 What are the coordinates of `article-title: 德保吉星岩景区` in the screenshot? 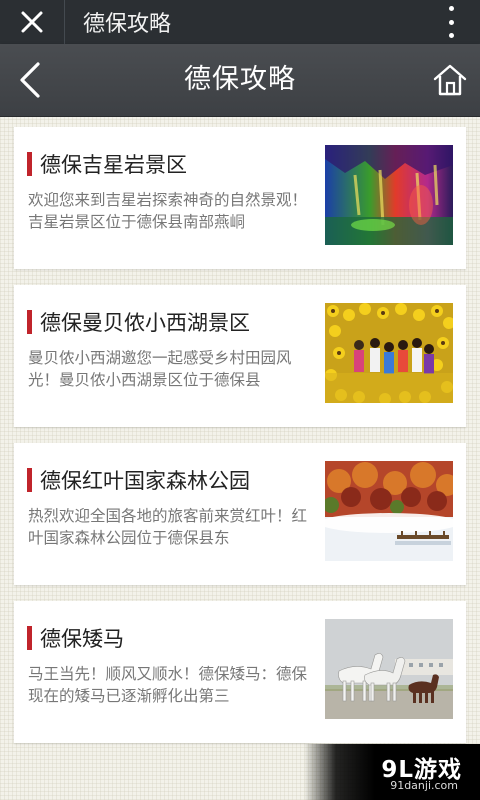 It's located at (113, 165).